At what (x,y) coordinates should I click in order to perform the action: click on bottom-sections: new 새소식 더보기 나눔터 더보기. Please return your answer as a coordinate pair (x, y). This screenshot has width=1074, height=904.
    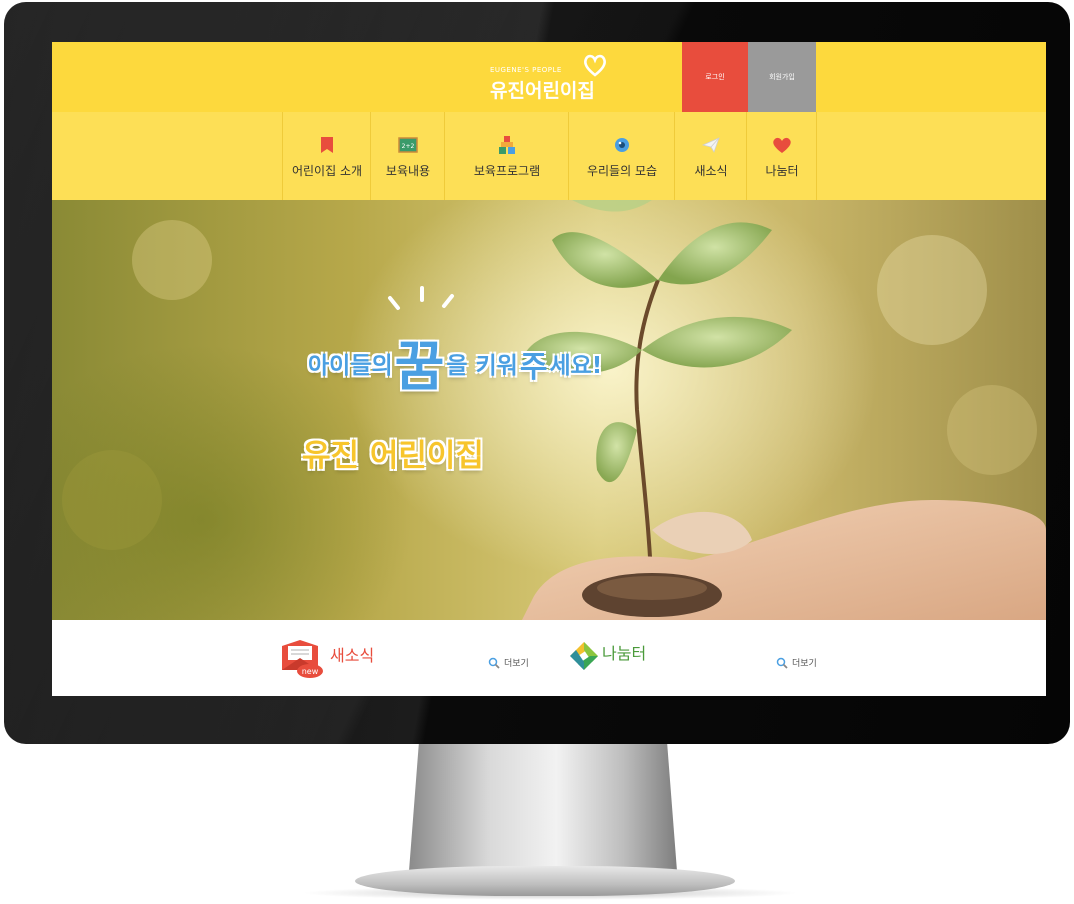
    Looking at the image, I should click on (549, 658).